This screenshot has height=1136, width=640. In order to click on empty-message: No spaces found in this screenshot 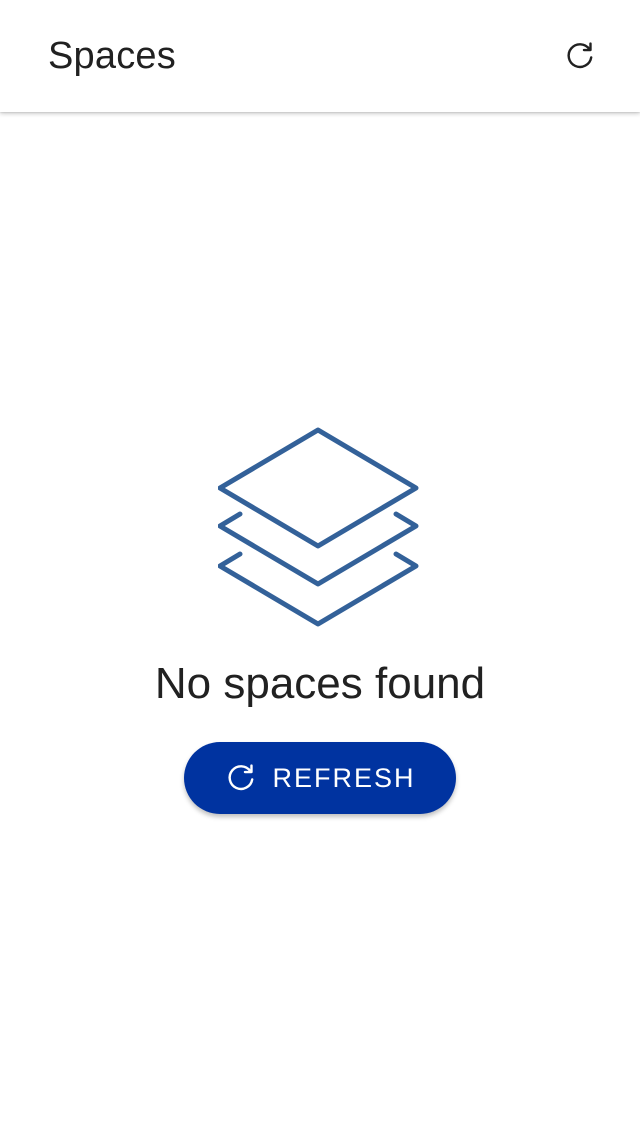, I will do `click(320, 683)`.